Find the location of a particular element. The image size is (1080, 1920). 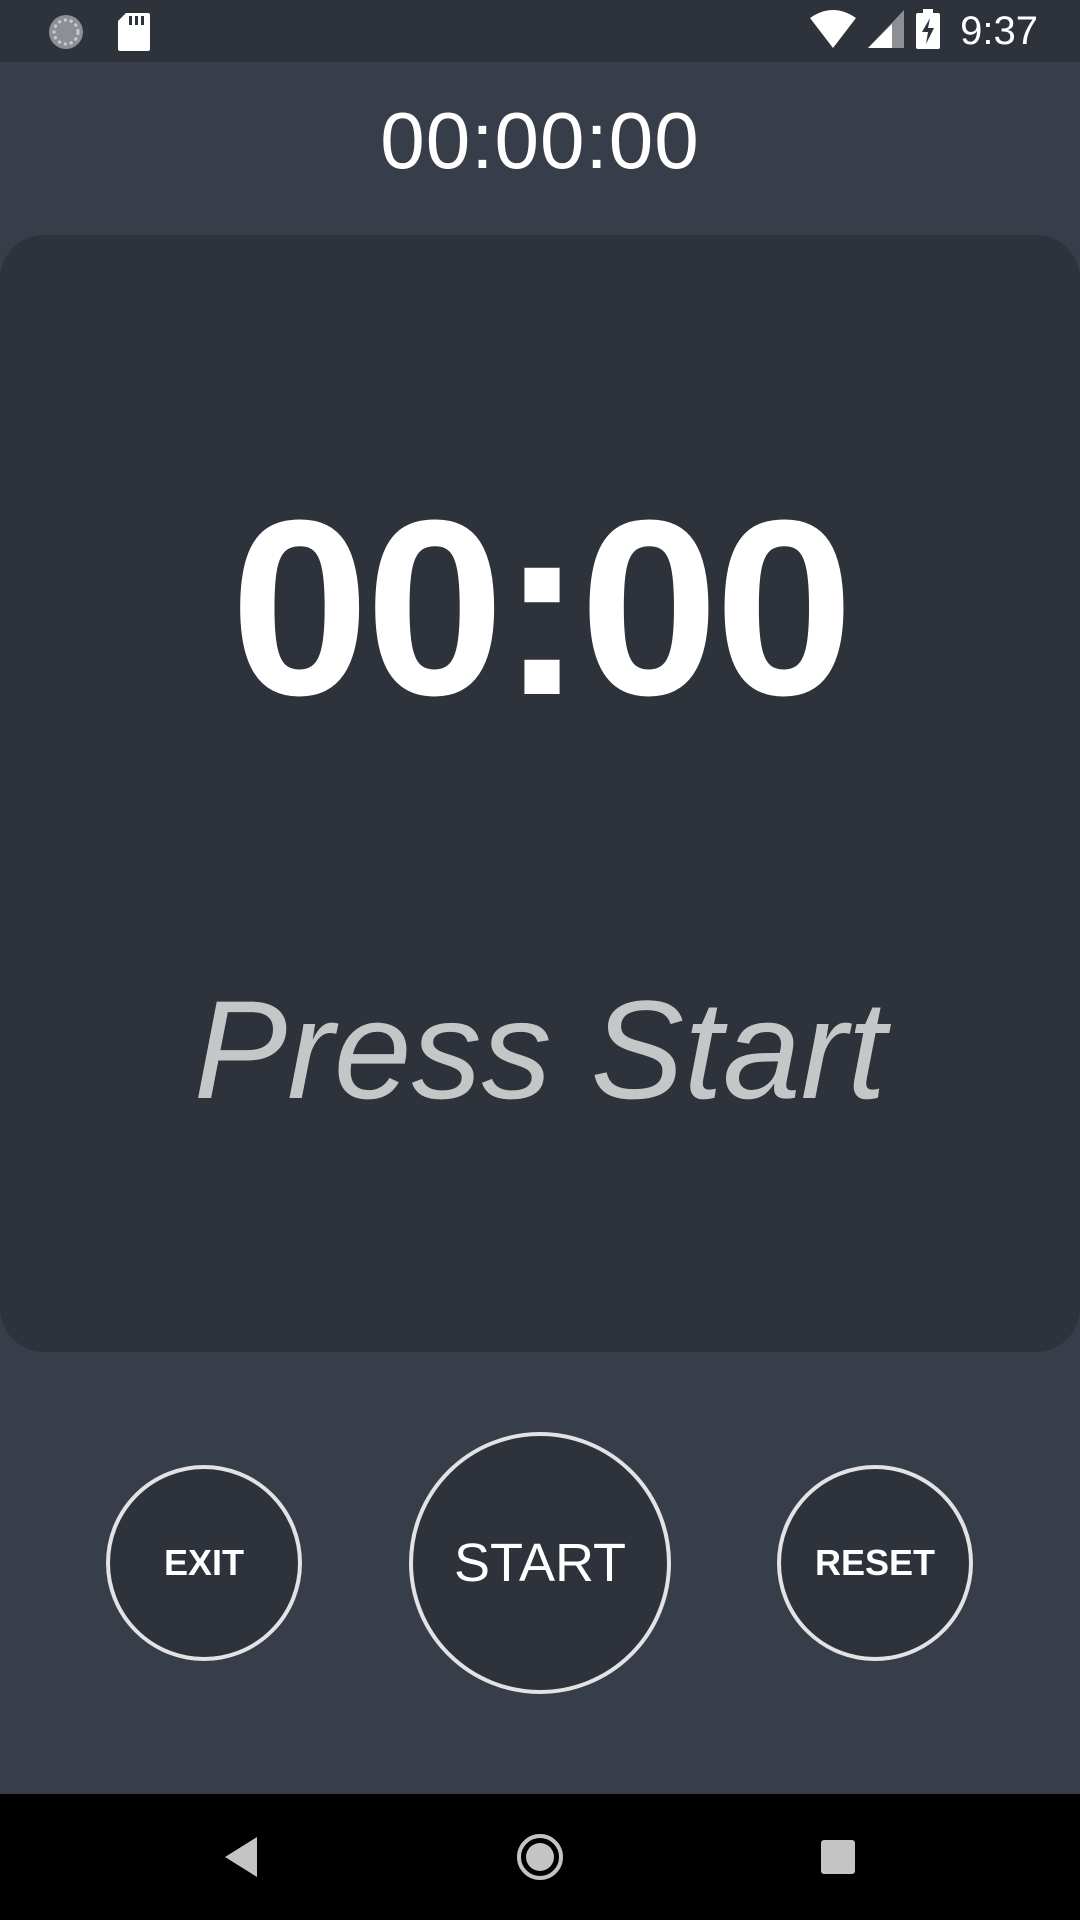

navigation-bar is located at coordinates (540, 1857).